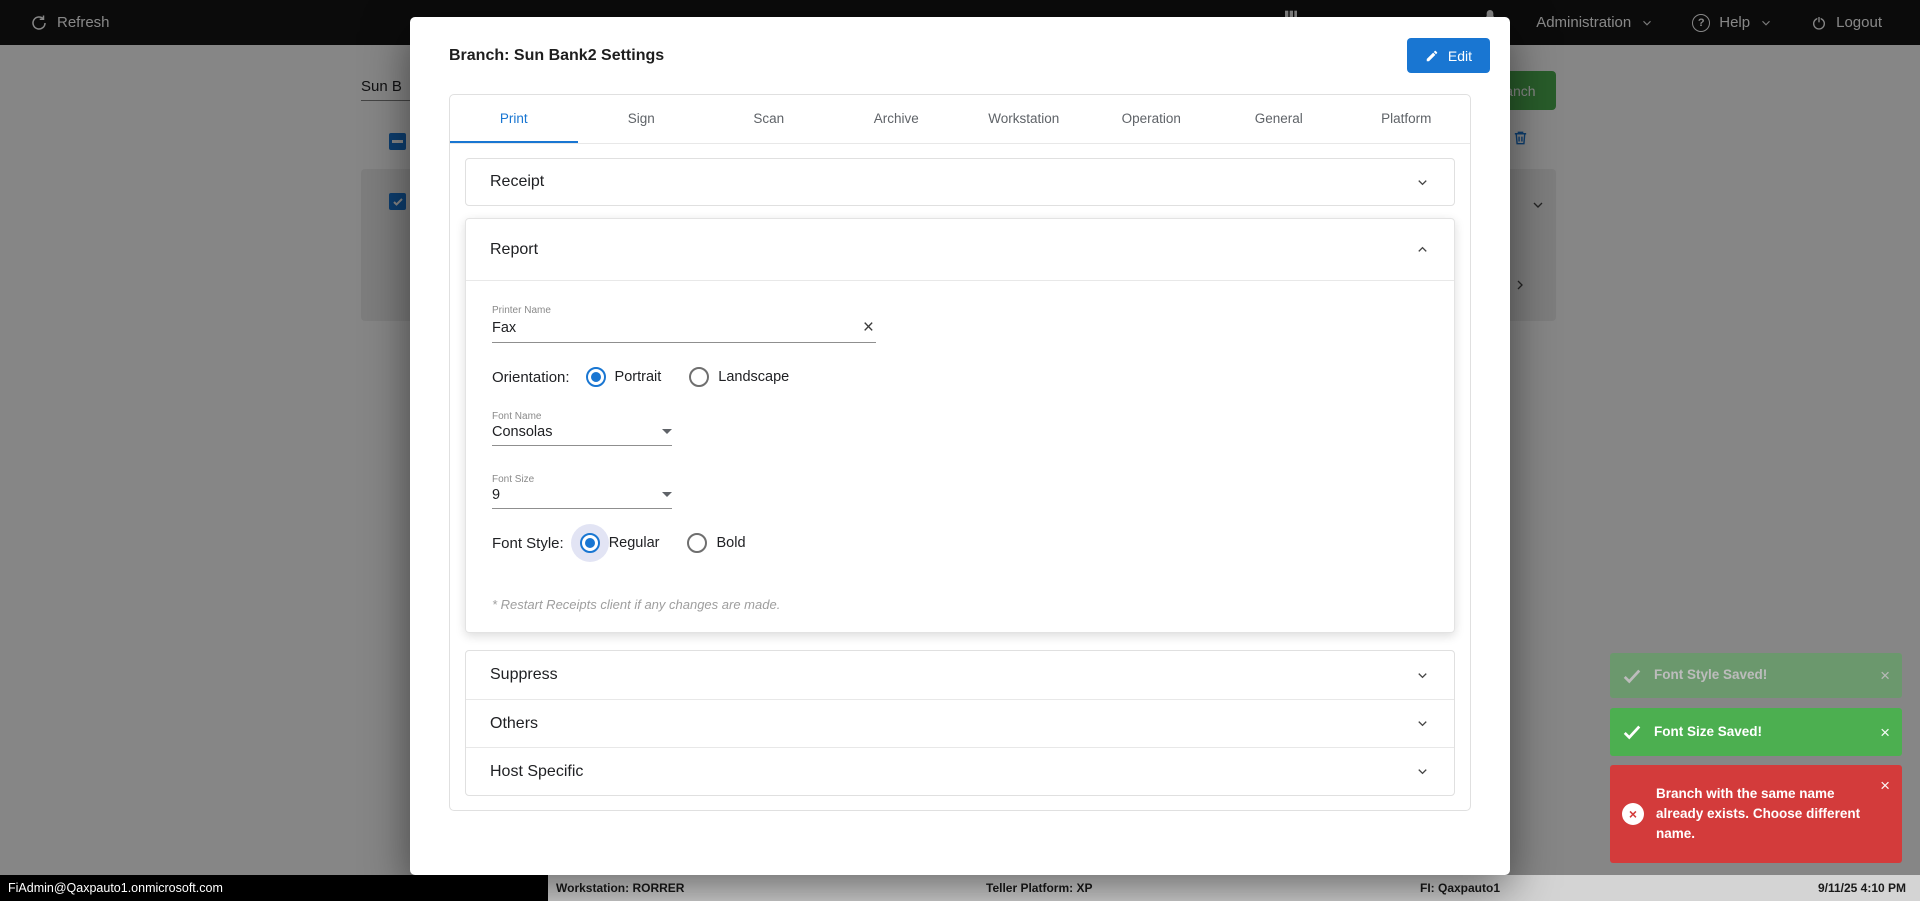 This screenshot has height=901, width=1920. I want to click on regular-label: Regular, so click(634, 543).